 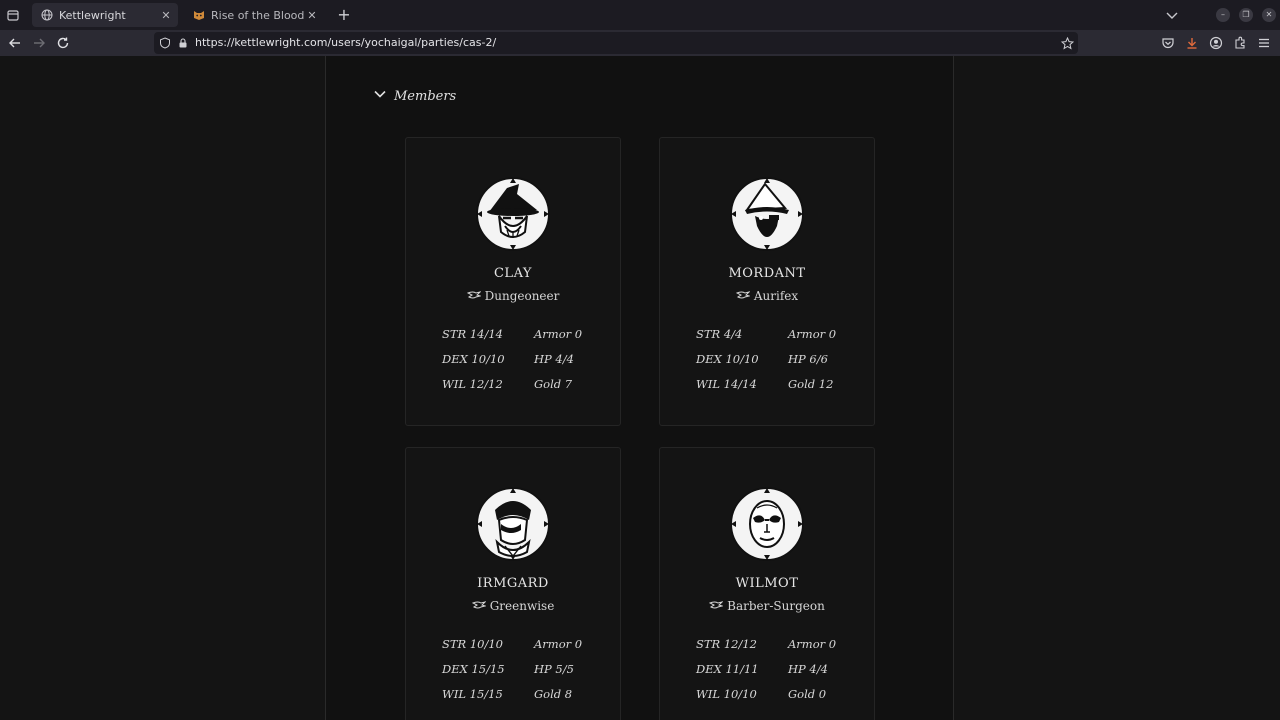 I want to click on tab-title: Rise of the Blood Olms |, so click(x=257, y=15).